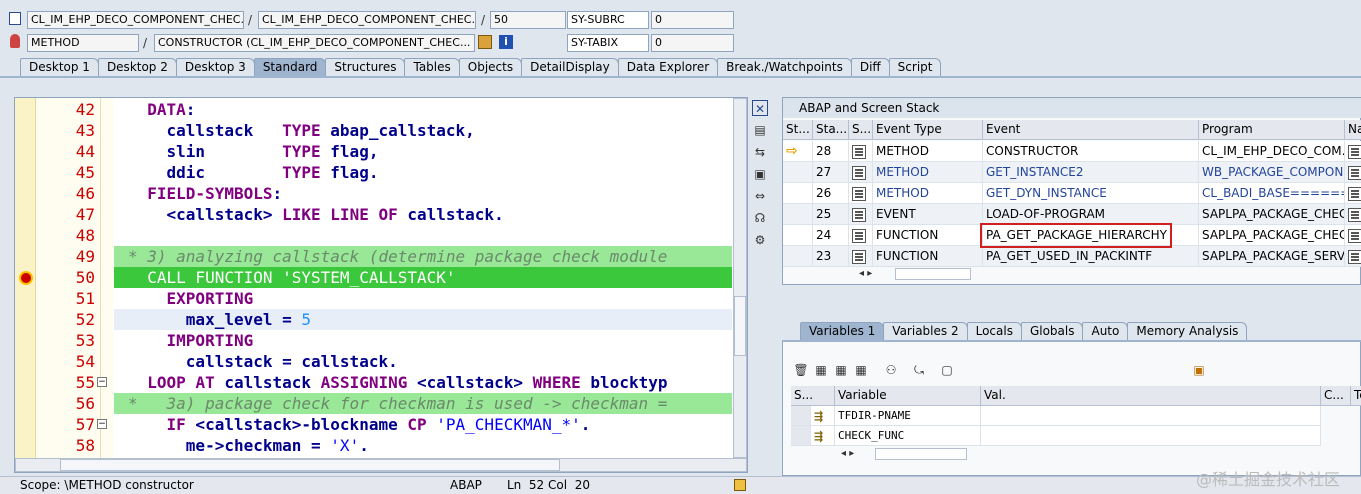 The height and width of the screenshot is (494, 1361). I want to click on fold-toggle-icon: −, so click(102, 382).